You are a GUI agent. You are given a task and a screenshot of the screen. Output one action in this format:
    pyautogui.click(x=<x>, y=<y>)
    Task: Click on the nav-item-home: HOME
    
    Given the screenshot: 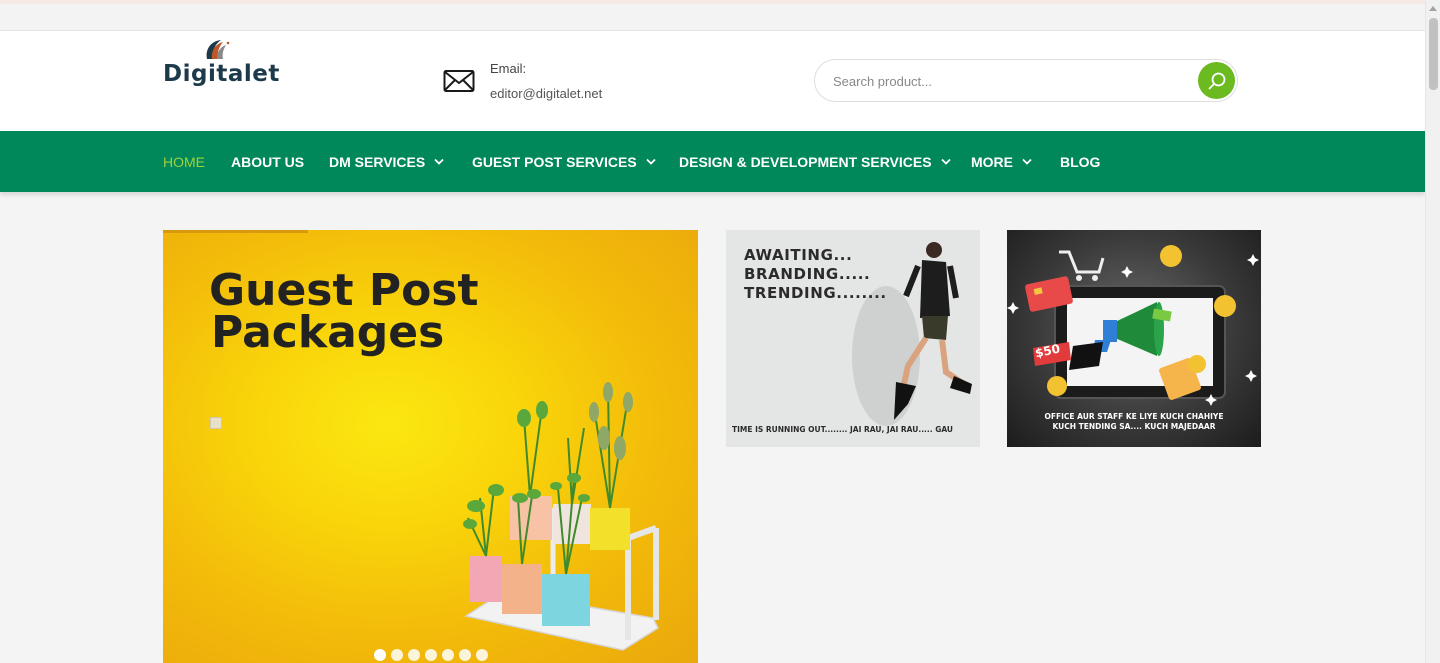 What is the action you would take?
    pyautogui.click(x=184, y=161)
    